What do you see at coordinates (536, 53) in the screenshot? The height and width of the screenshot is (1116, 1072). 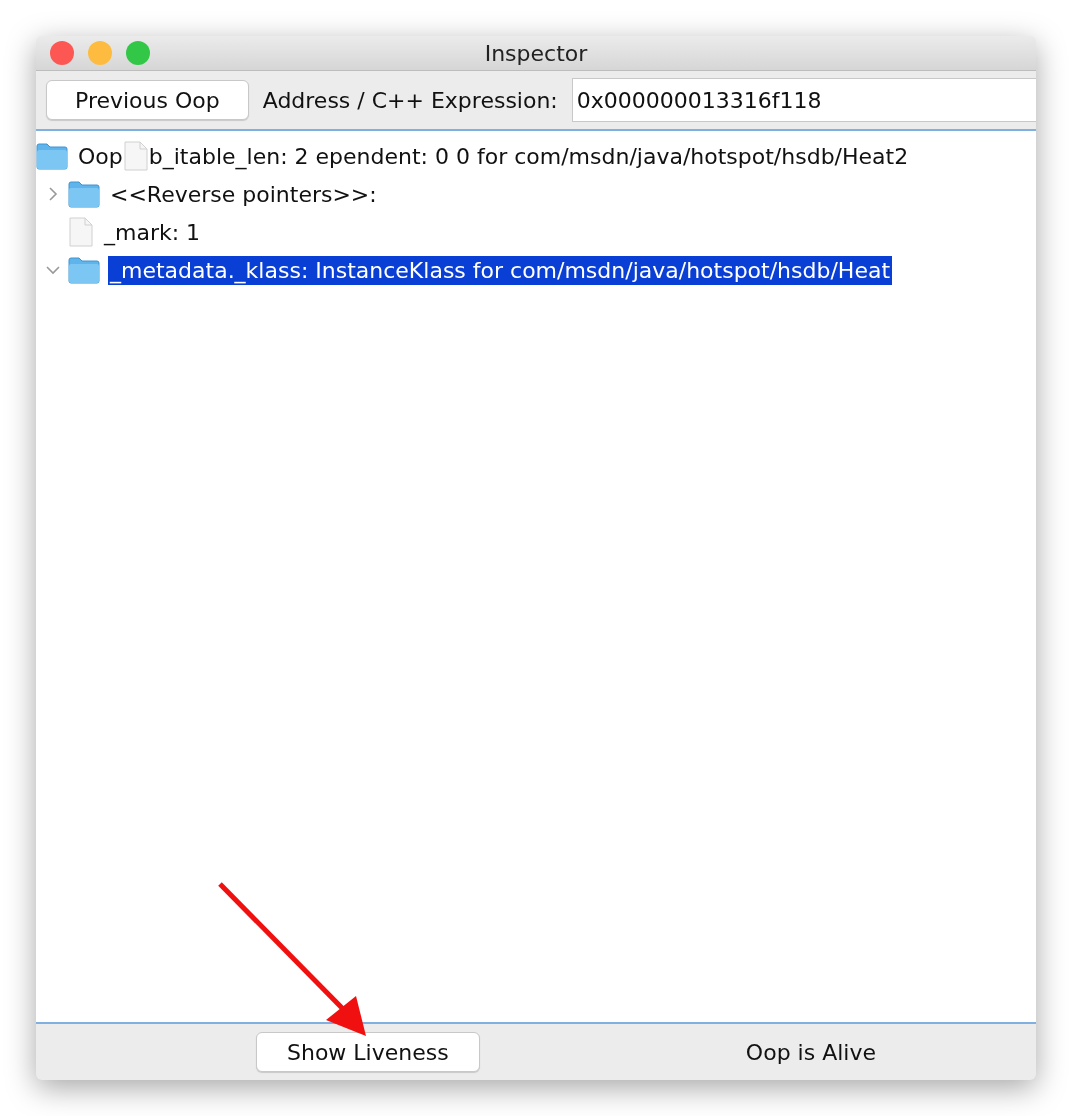 I see `window-title: Inspector` at bounding box center [536, 53].